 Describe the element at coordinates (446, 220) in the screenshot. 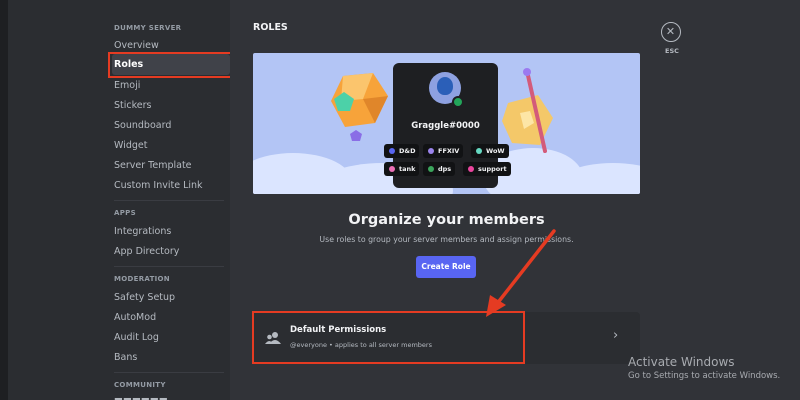

I see `empty-state-heading: Organize your members` at that location.